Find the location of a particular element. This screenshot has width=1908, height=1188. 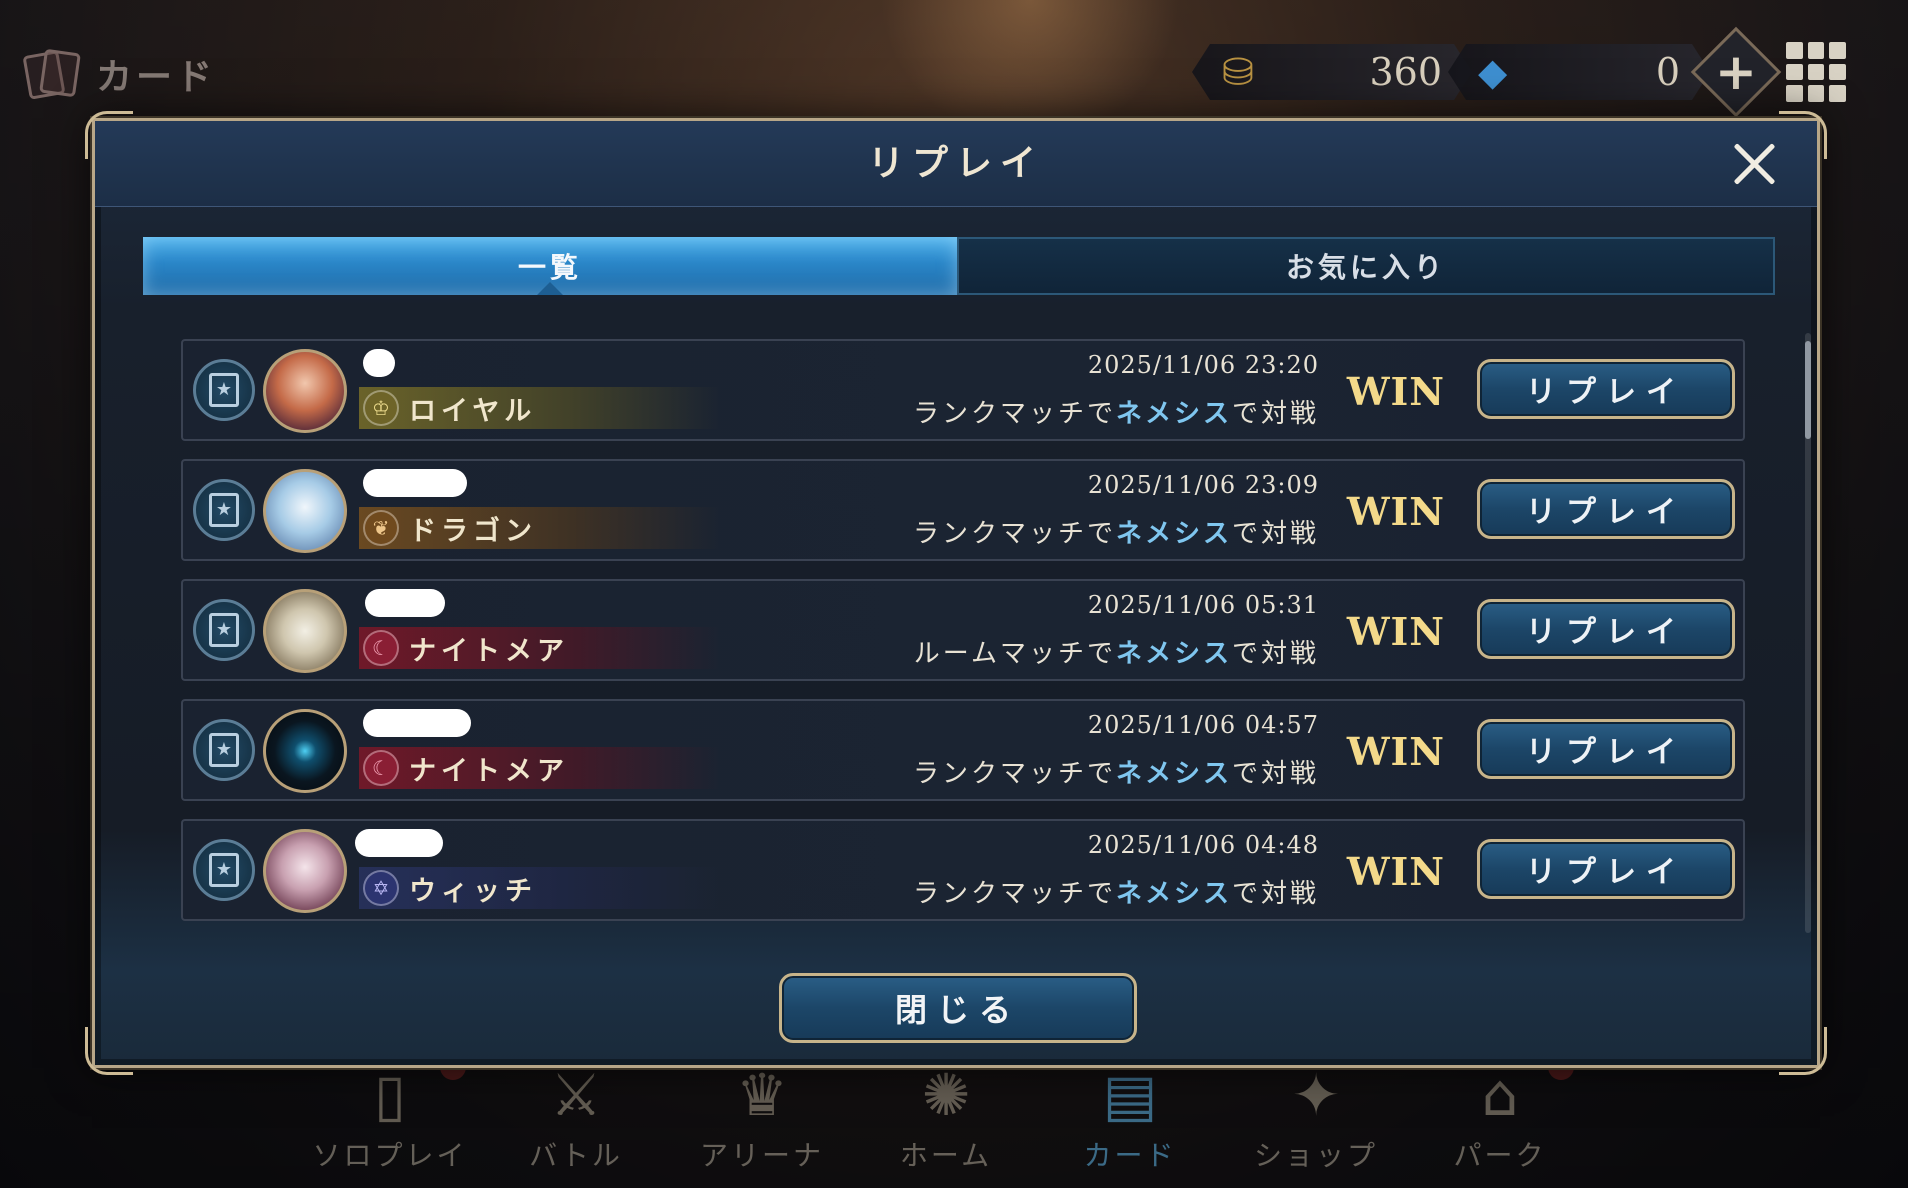

timestamp: 2025/11/06 04:57 is located at coordinates (1203, 725).